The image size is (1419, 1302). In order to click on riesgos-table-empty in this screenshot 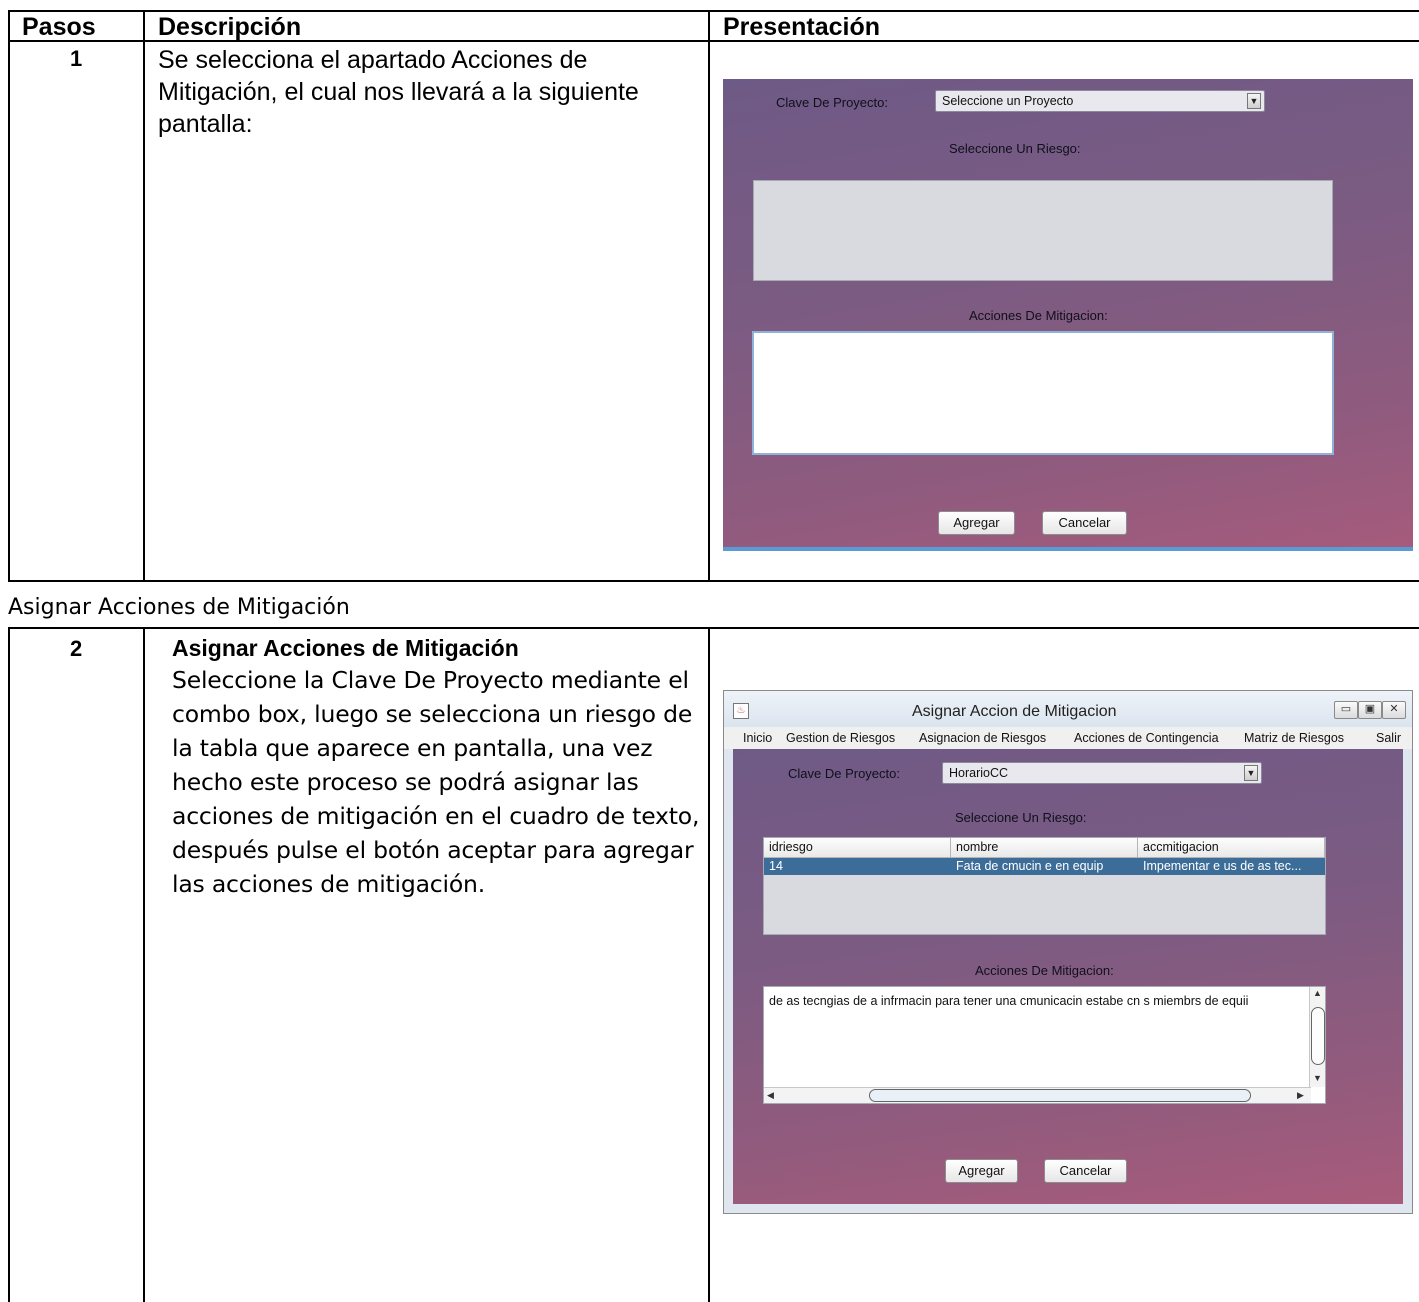, I will do `click(1043, 230)`.